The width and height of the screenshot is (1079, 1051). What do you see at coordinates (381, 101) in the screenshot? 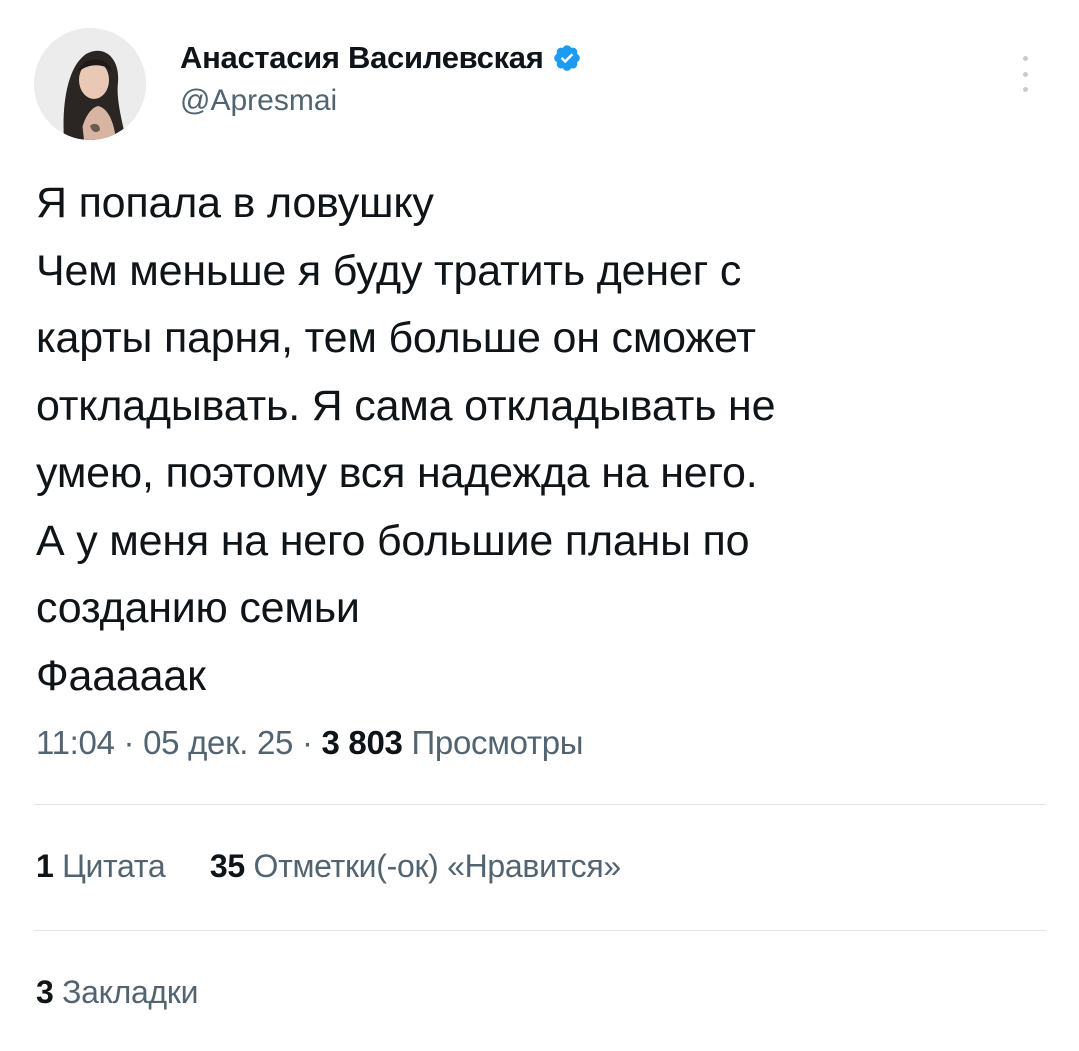
I see `author-handle: @Apresmai` at bounding box center [381, 101].